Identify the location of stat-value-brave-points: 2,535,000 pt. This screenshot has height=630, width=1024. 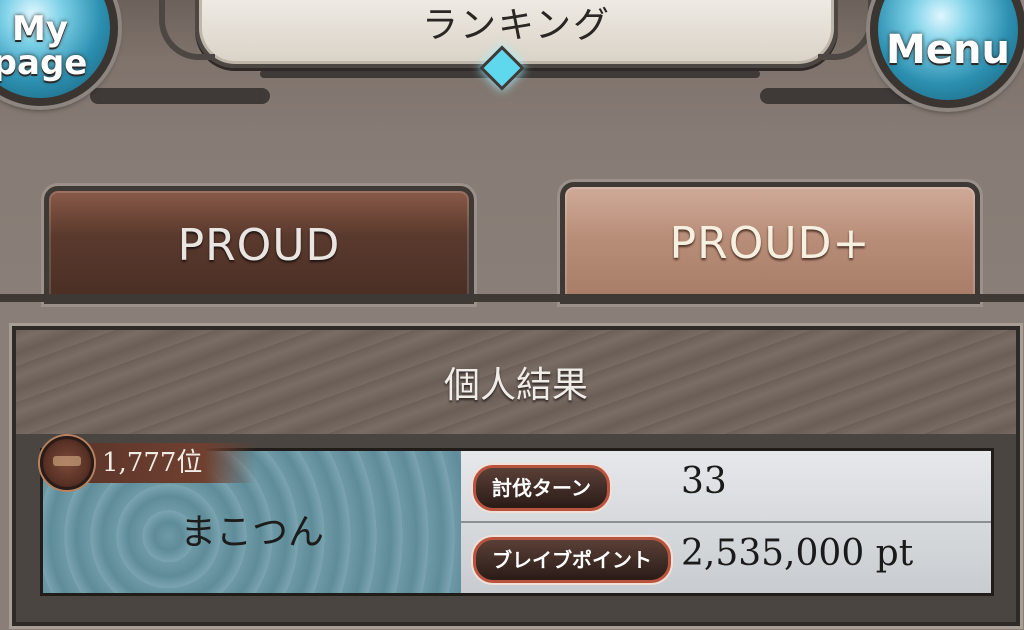
(797, 553).